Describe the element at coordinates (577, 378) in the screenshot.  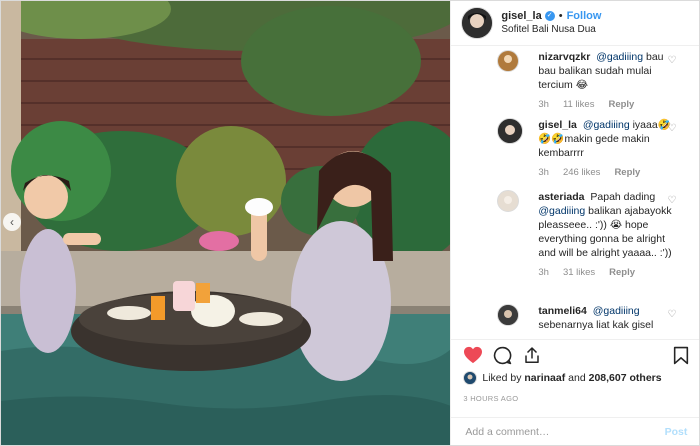
I see `likes-and-label: and` at that location.